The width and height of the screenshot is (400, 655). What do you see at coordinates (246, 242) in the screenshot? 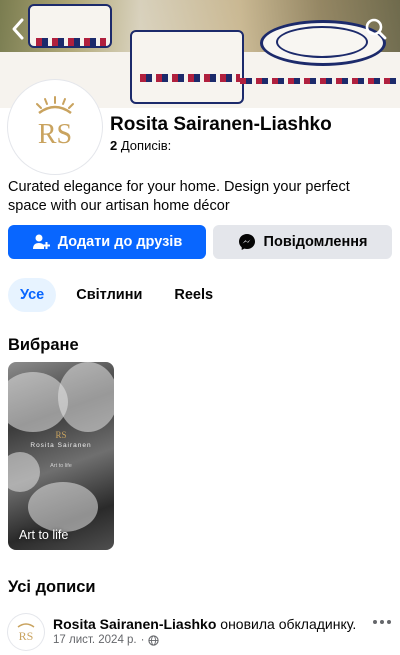
I see `messenger-icon` at bounding box center [246, 242].